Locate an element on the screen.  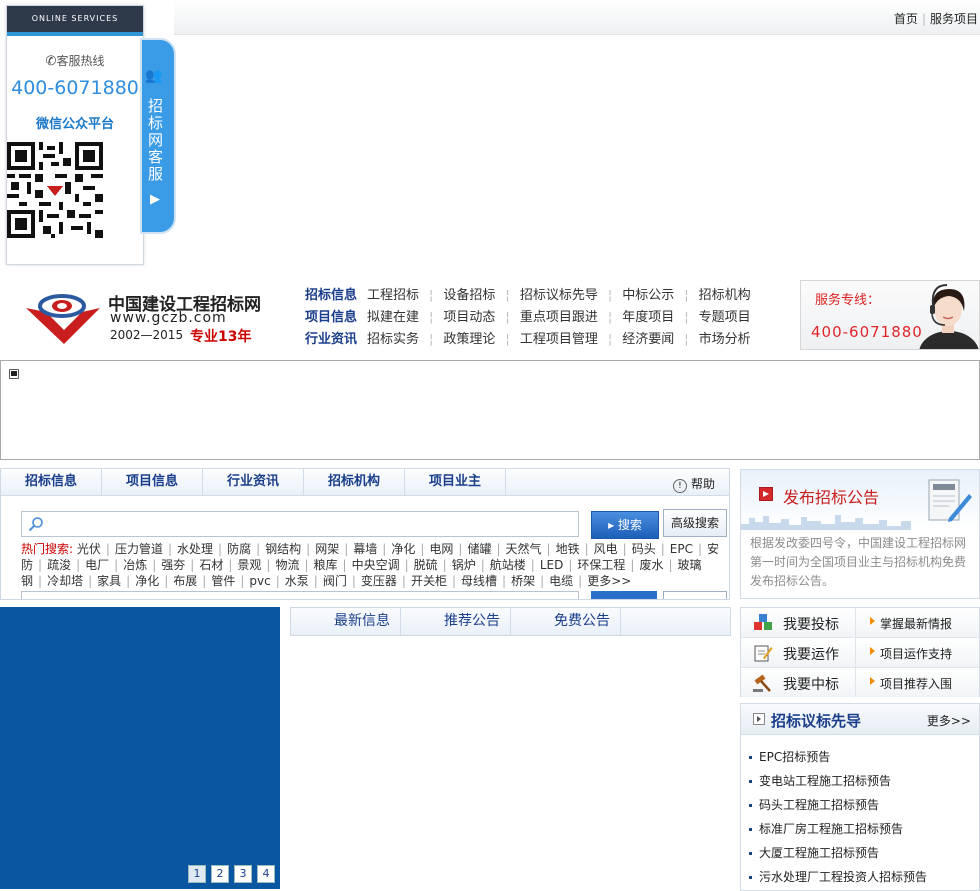
action-operate: 我要运作 项目运作支持 is located at coordinates (860, 653).